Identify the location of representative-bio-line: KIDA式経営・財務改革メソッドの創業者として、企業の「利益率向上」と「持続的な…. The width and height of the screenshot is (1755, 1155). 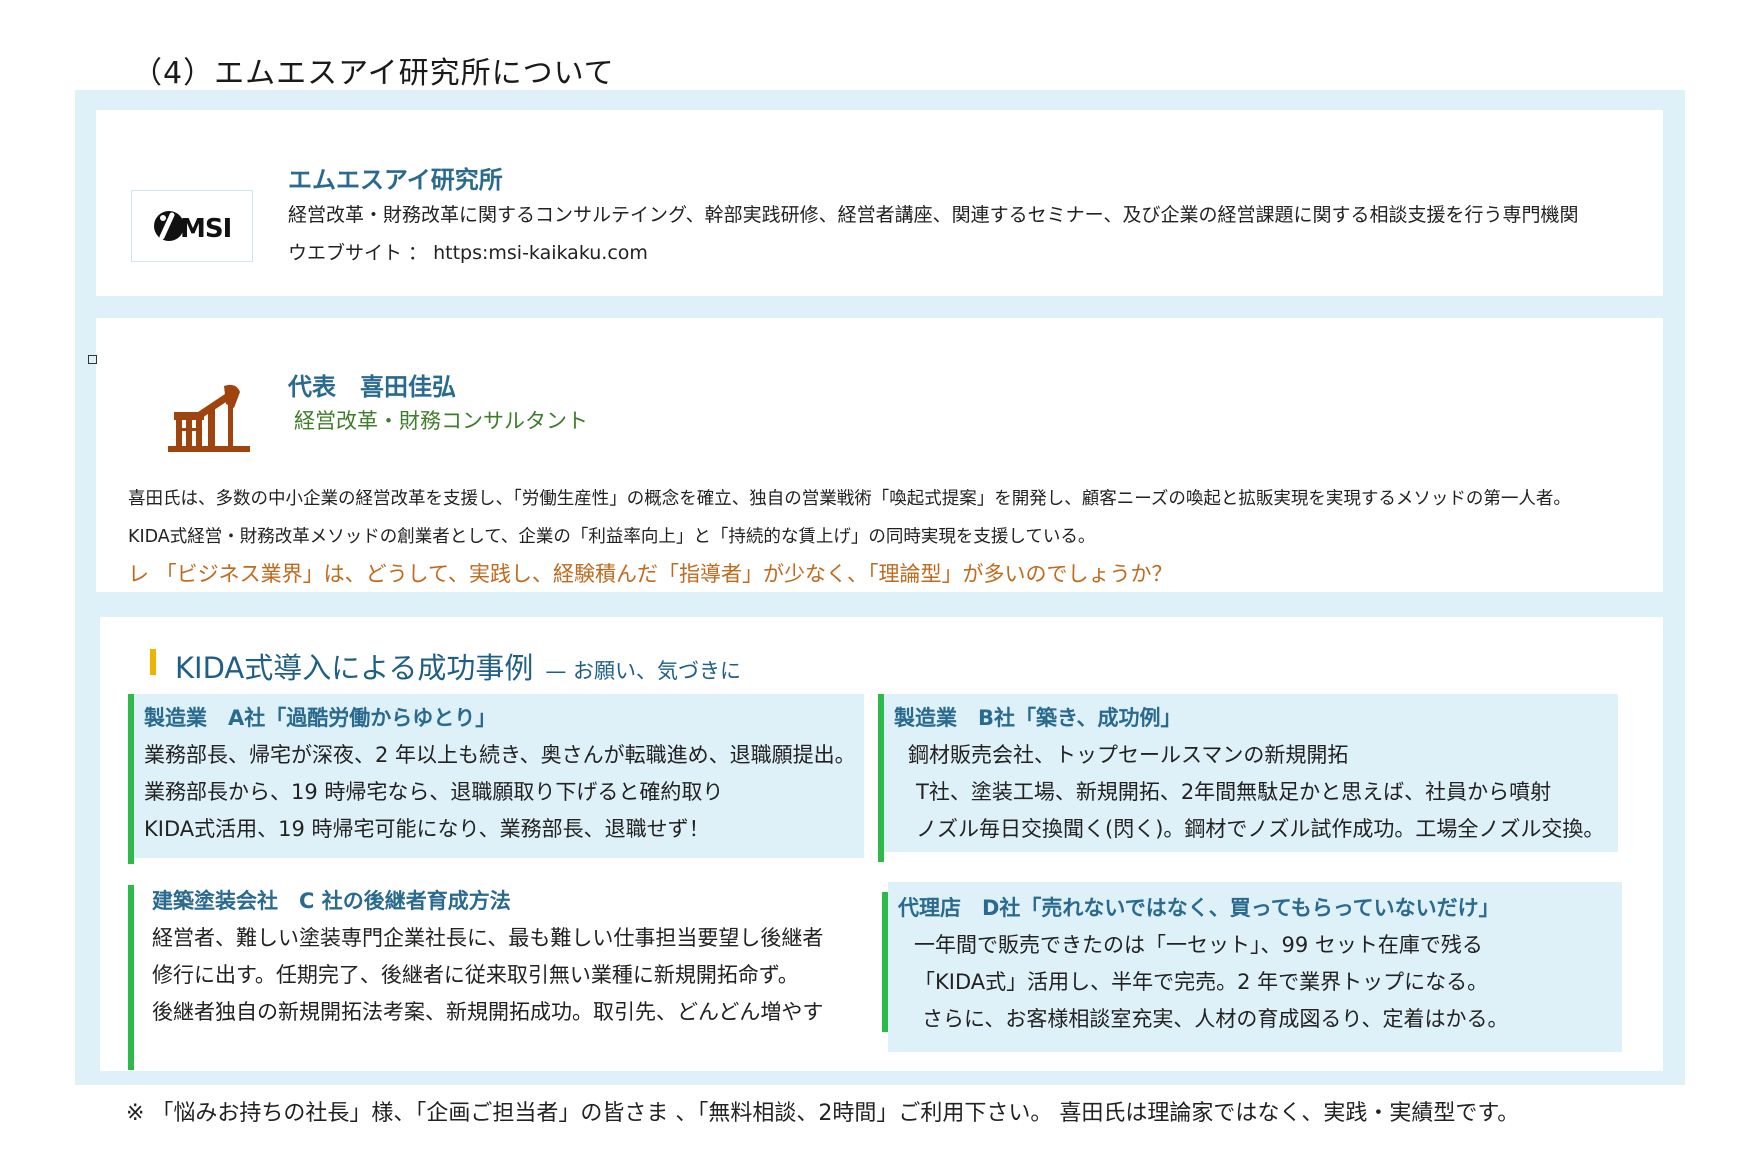
(612, 537).